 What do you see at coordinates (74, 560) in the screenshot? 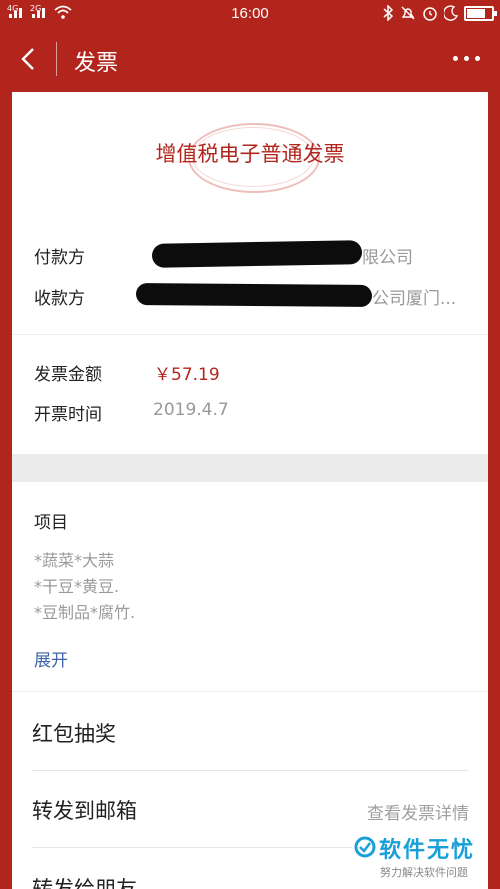
I see `item-line: *蔬菜*大蒜` at bounding box center [74, 560].